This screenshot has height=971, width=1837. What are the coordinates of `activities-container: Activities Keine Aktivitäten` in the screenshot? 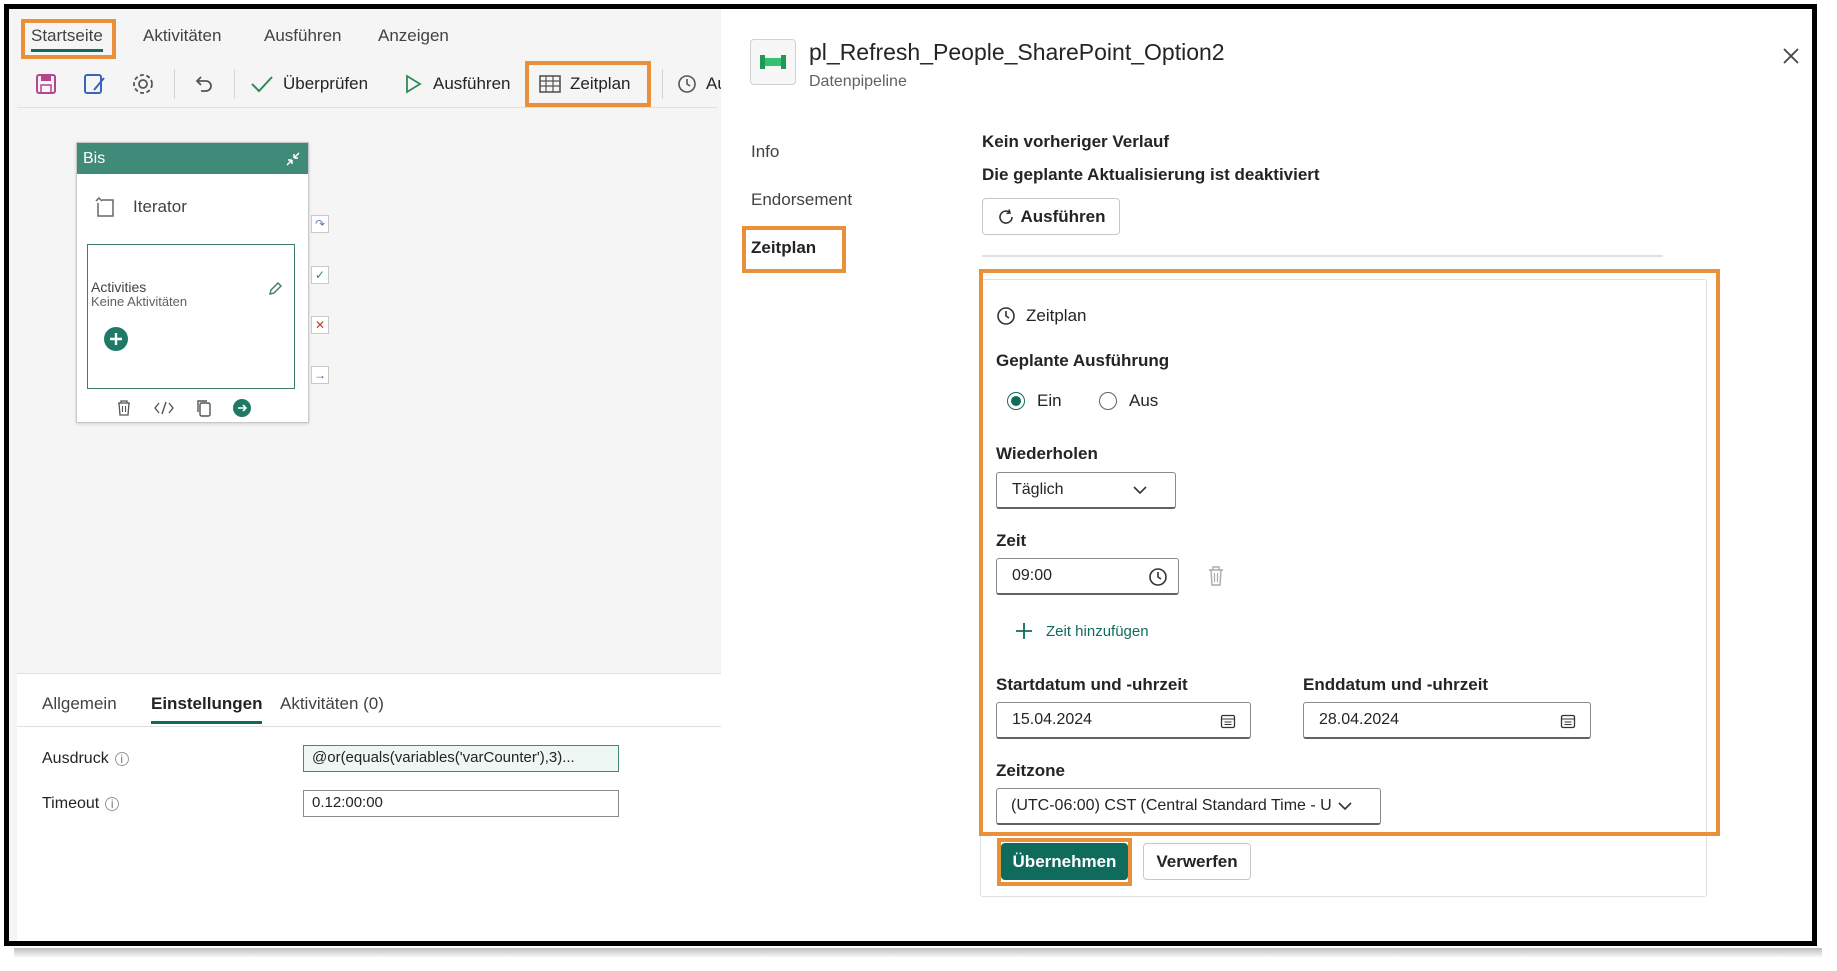 It's located at (191, 316).